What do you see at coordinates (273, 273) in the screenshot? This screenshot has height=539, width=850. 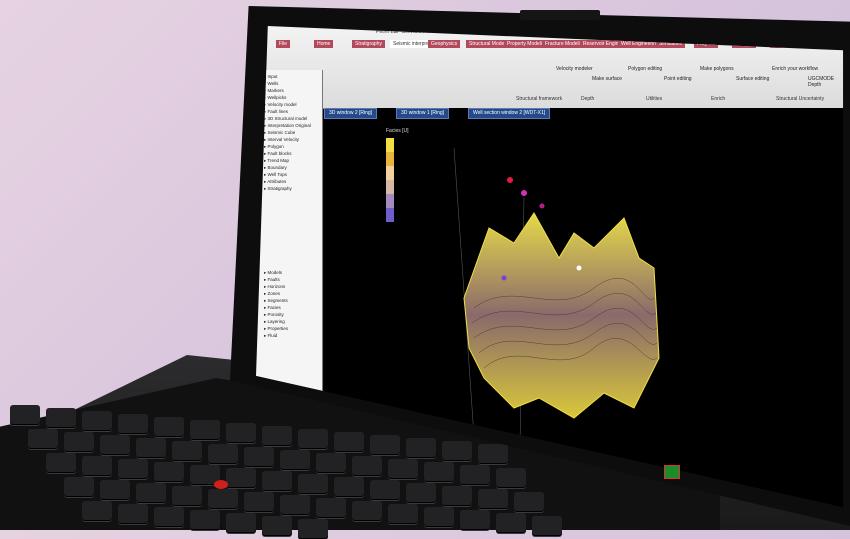 I see `tree-item: ▸ Models` at bounding box center [273, 273].